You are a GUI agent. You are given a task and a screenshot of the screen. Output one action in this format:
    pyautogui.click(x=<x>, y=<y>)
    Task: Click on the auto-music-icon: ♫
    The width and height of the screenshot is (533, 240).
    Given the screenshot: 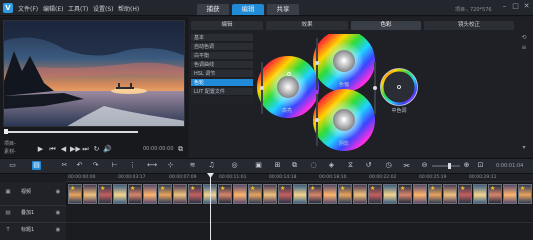 What is the action you would take?
    pyautogui.click(x=211, y=165)
    